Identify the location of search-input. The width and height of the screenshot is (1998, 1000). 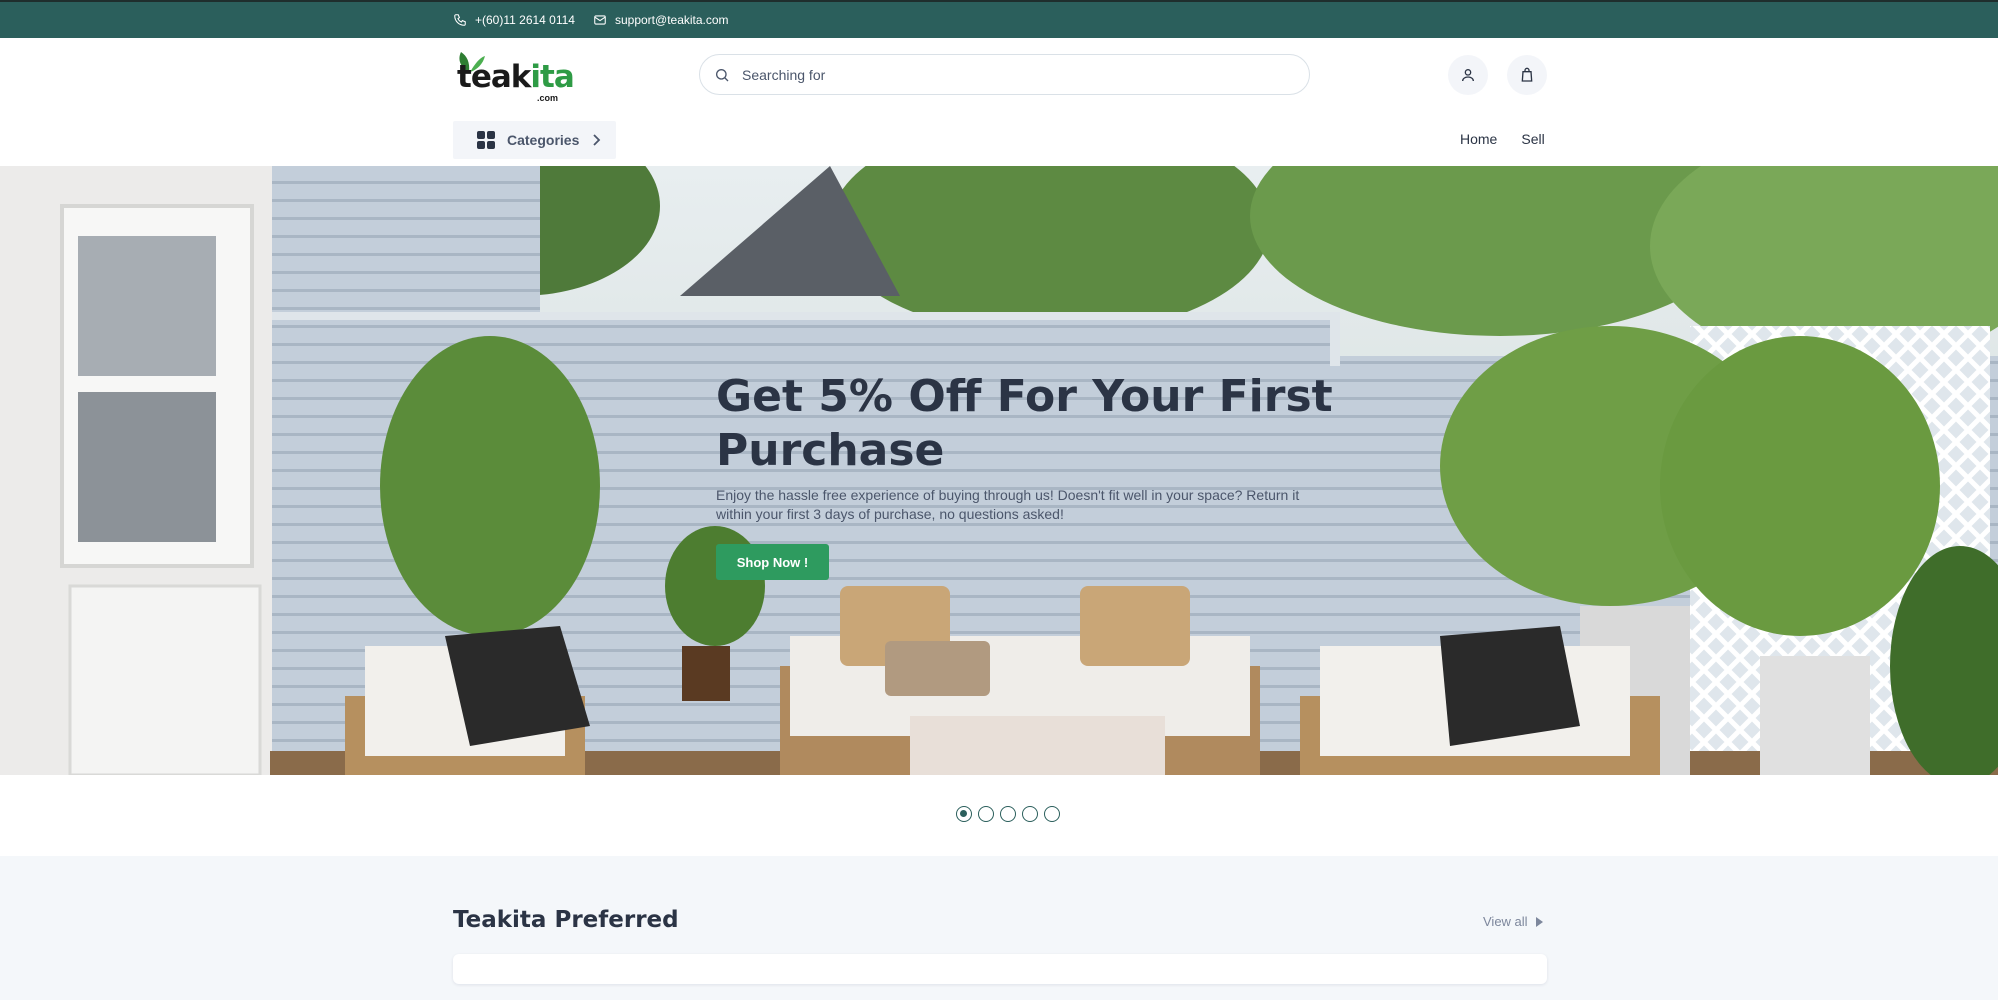
(992, 74).